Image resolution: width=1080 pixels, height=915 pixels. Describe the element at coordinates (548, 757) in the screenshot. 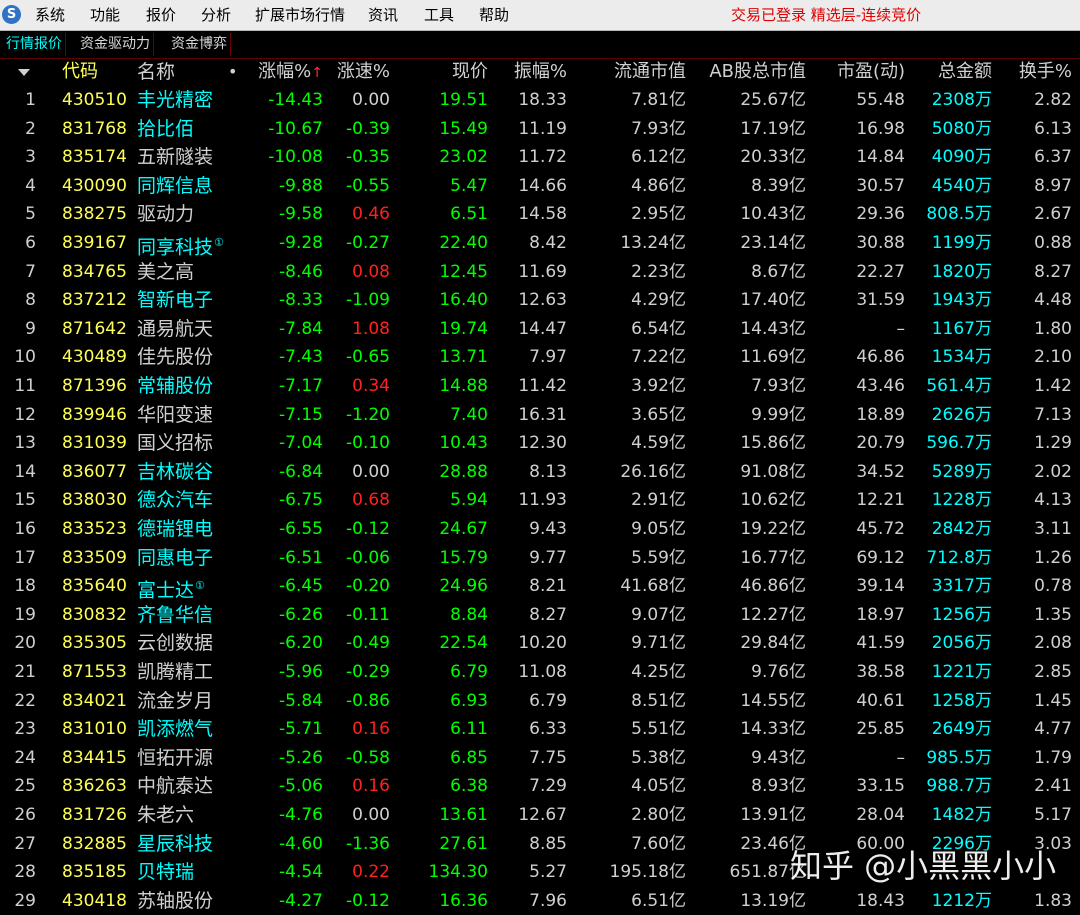

I see `amplitude: 7.75` at that location.